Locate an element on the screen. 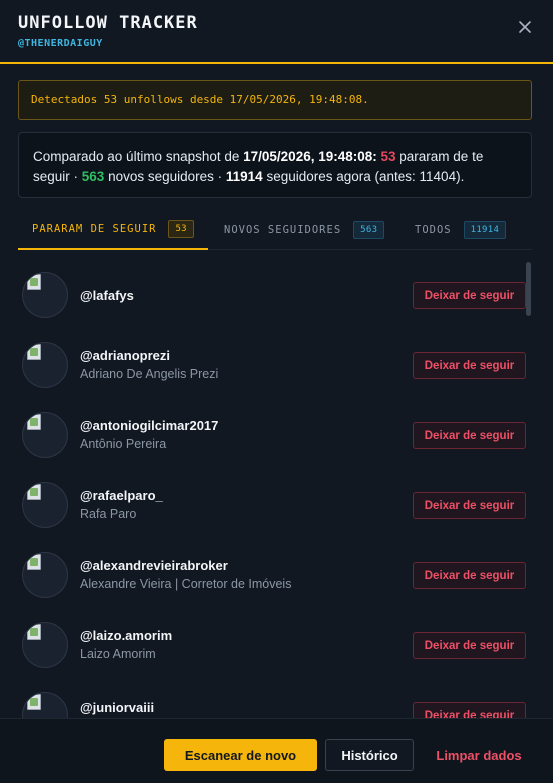 The image size is (553, 783). username: @antoniogilcimar2017 is located at coordinates (149, 425).